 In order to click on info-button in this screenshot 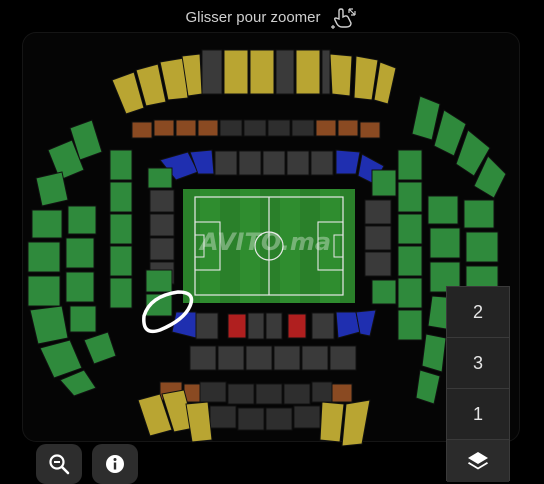, I will do `click(115, 464)`.